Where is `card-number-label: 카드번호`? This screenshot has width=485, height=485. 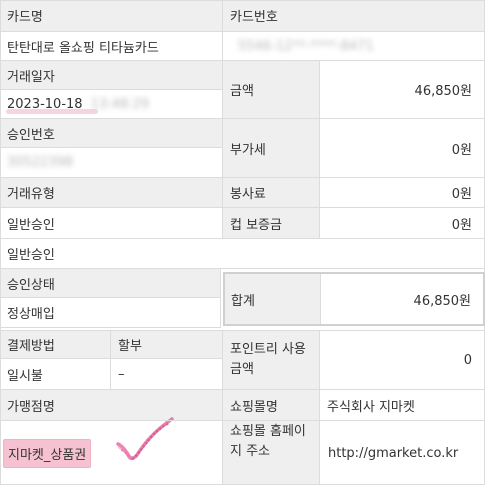 card-number-label: 카드번호 is located at coordinates (354, 15).